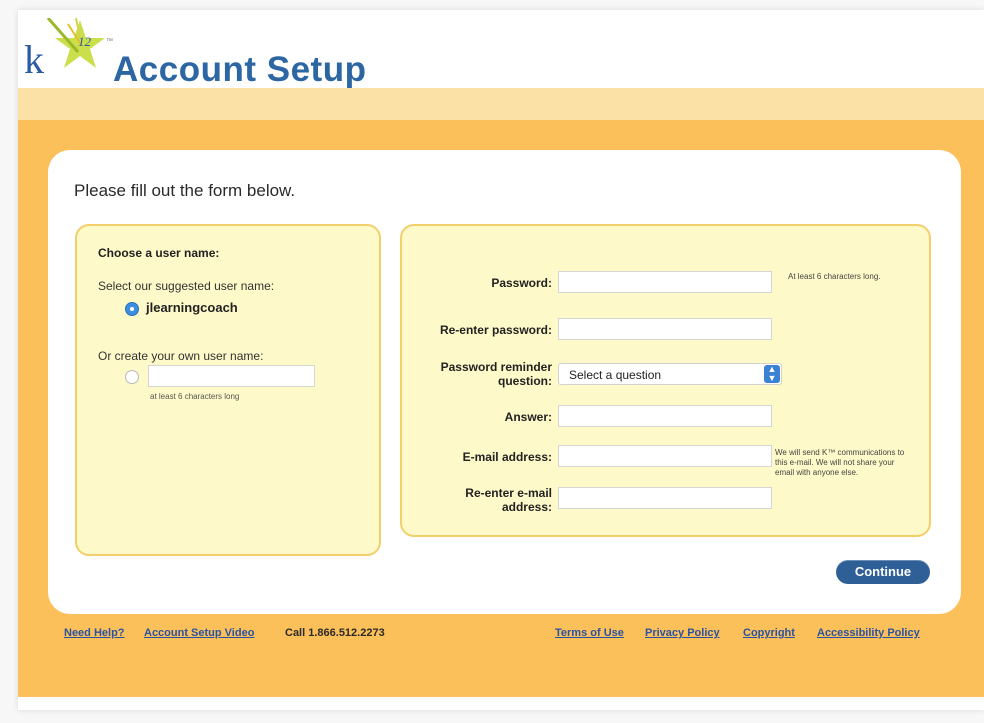  Describe the element at coordinates (159, 253) in the screenshot. I see `username-heading: Choose a user name:` at that location.